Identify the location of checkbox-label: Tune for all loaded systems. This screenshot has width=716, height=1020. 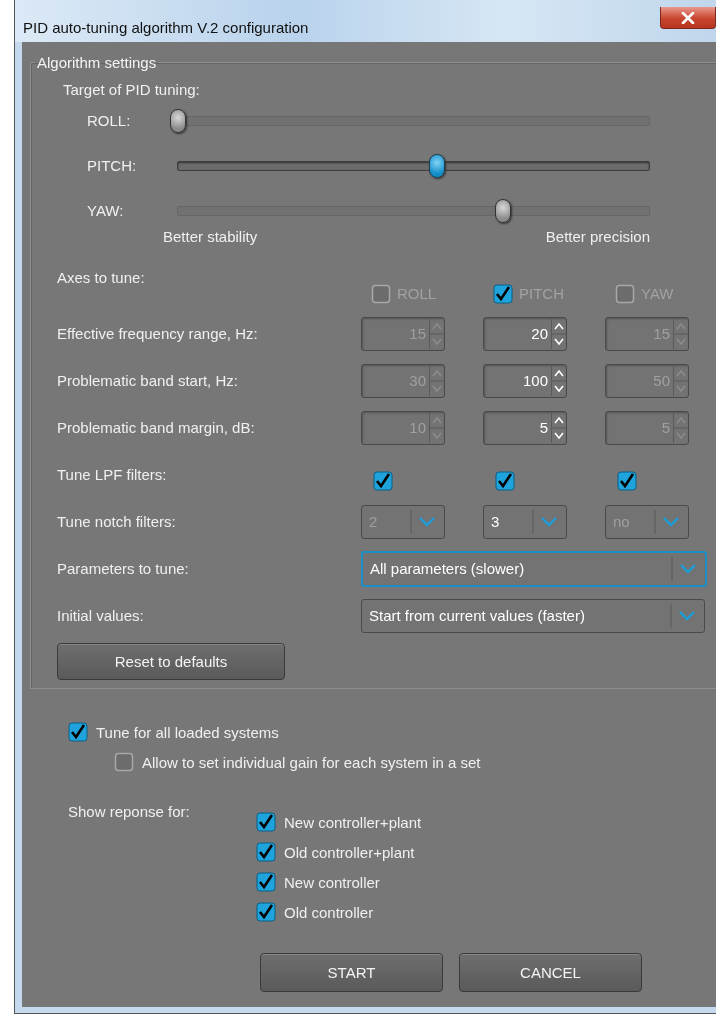
(187, 732).